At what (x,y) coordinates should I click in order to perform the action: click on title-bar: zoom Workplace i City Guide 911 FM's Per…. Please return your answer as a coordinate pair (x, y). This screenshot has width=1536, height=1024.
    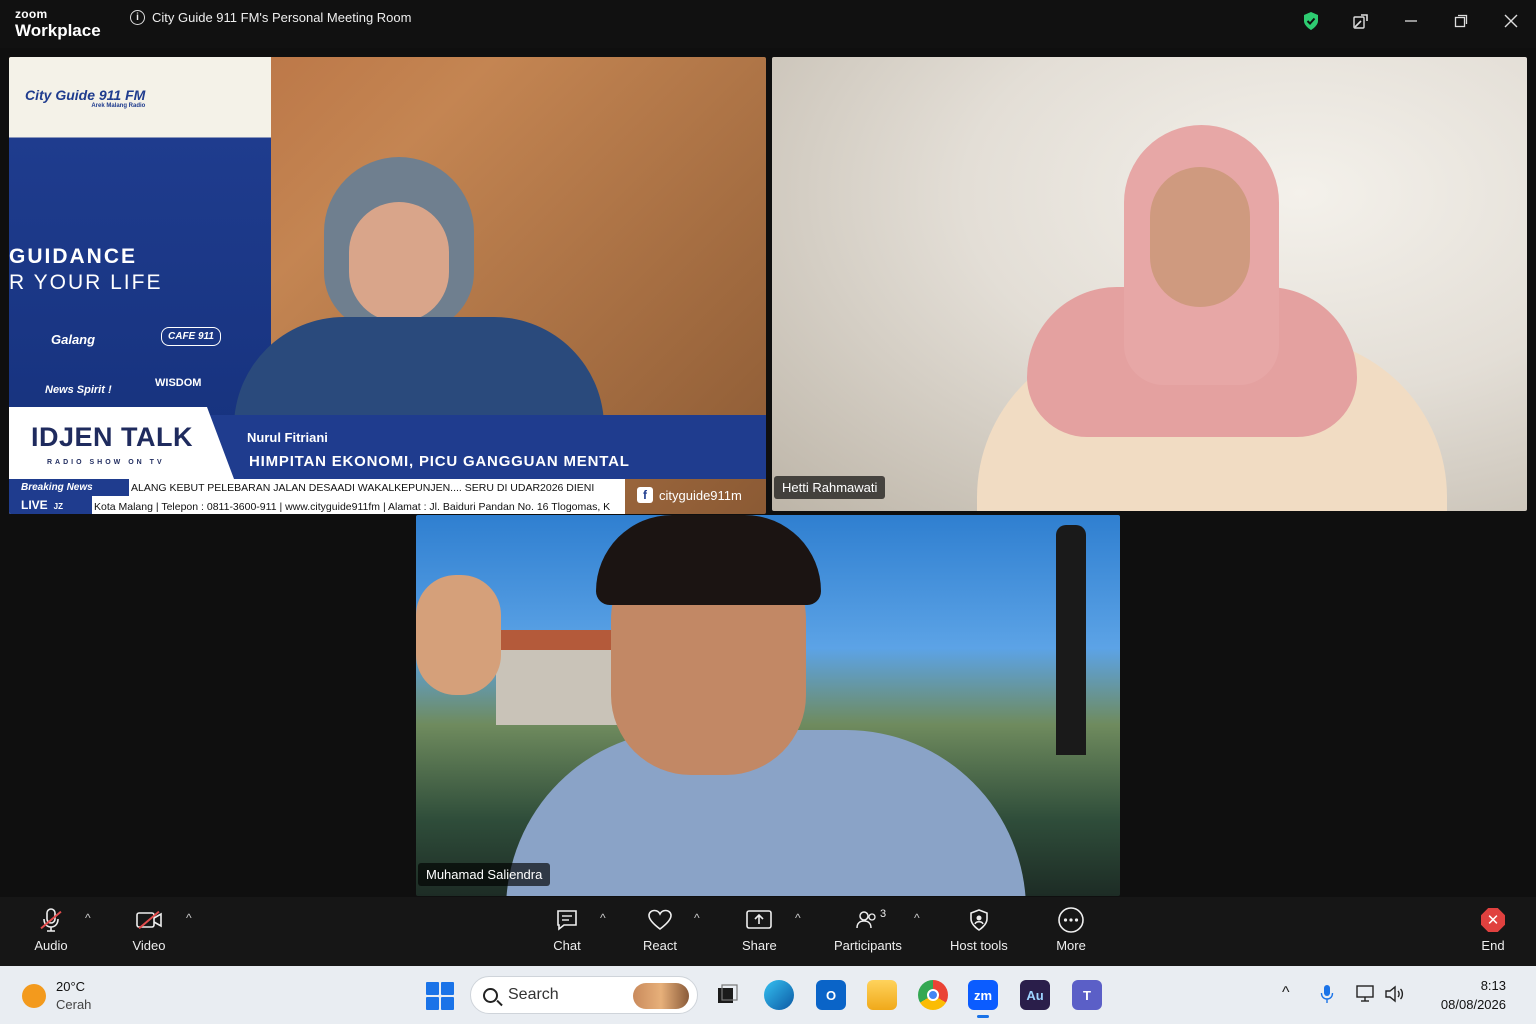
    Looking at the image, I should click on (768, 24).